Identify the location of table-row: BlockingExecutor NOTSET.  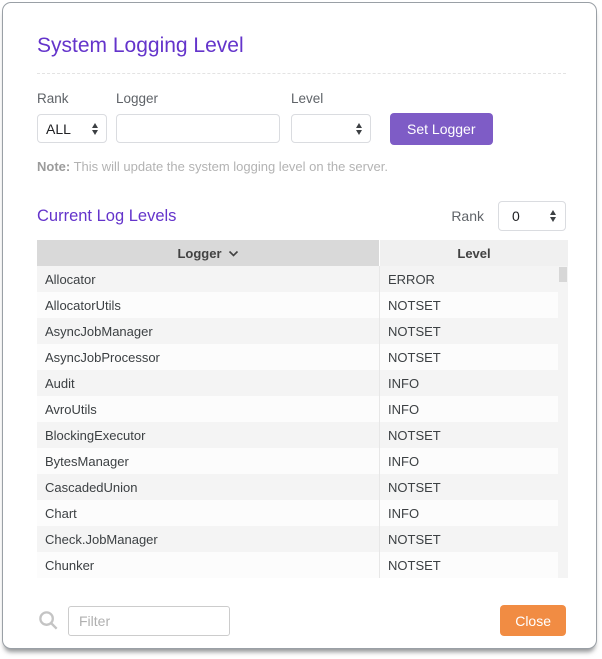
(297, 435).